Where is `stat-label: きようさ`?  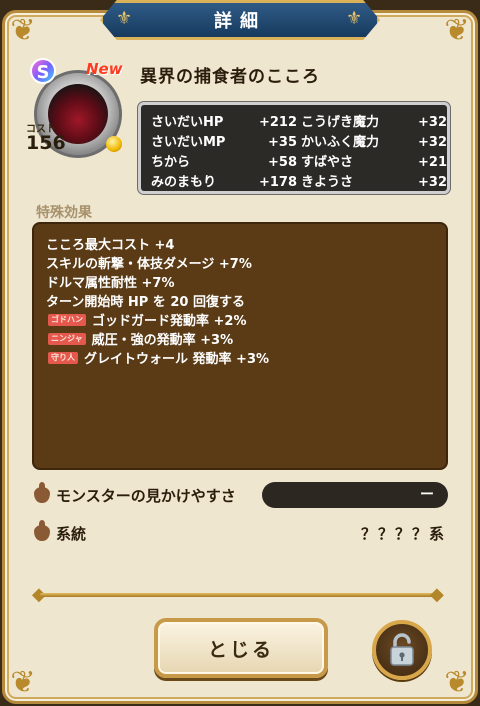 stat-label: きようさ is located at coordinates (327, 182).